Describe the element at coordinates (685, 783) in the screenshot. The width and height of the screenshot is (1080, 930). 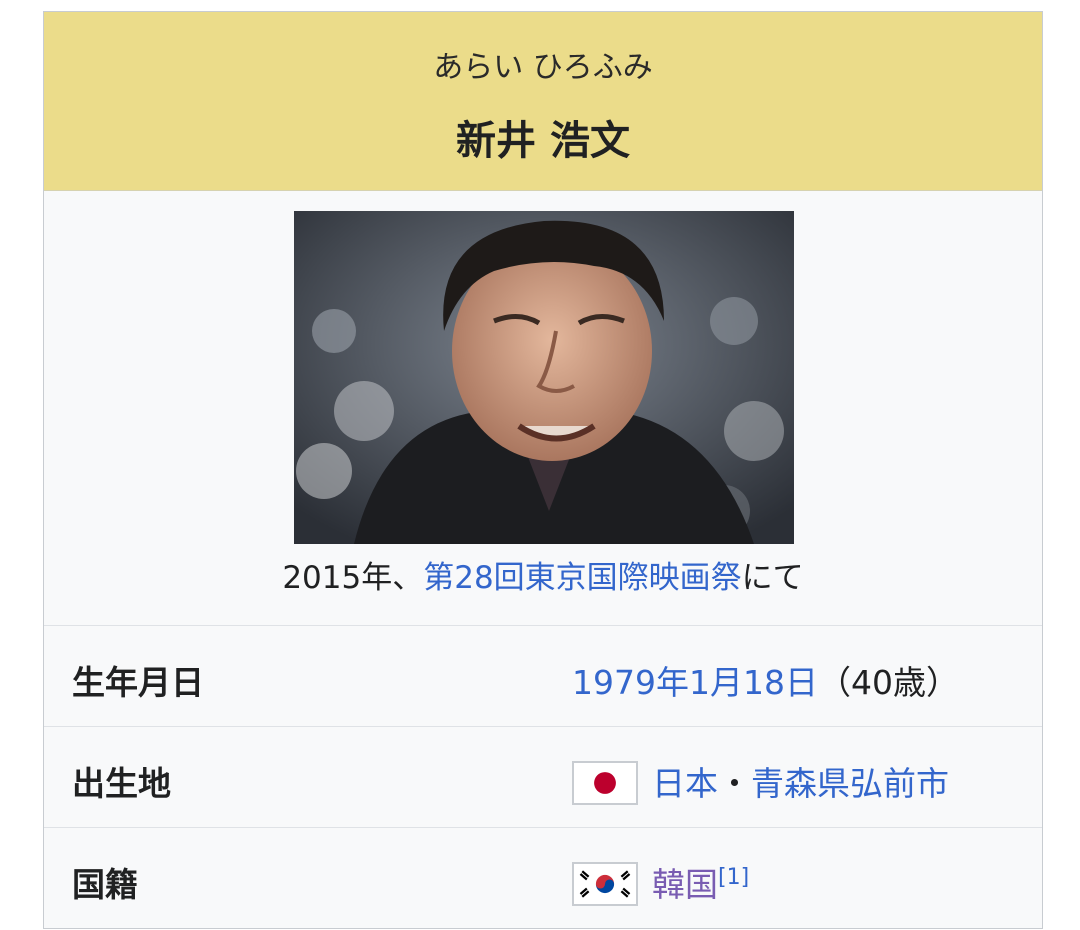
I see `japan-link: 日本` at that location.